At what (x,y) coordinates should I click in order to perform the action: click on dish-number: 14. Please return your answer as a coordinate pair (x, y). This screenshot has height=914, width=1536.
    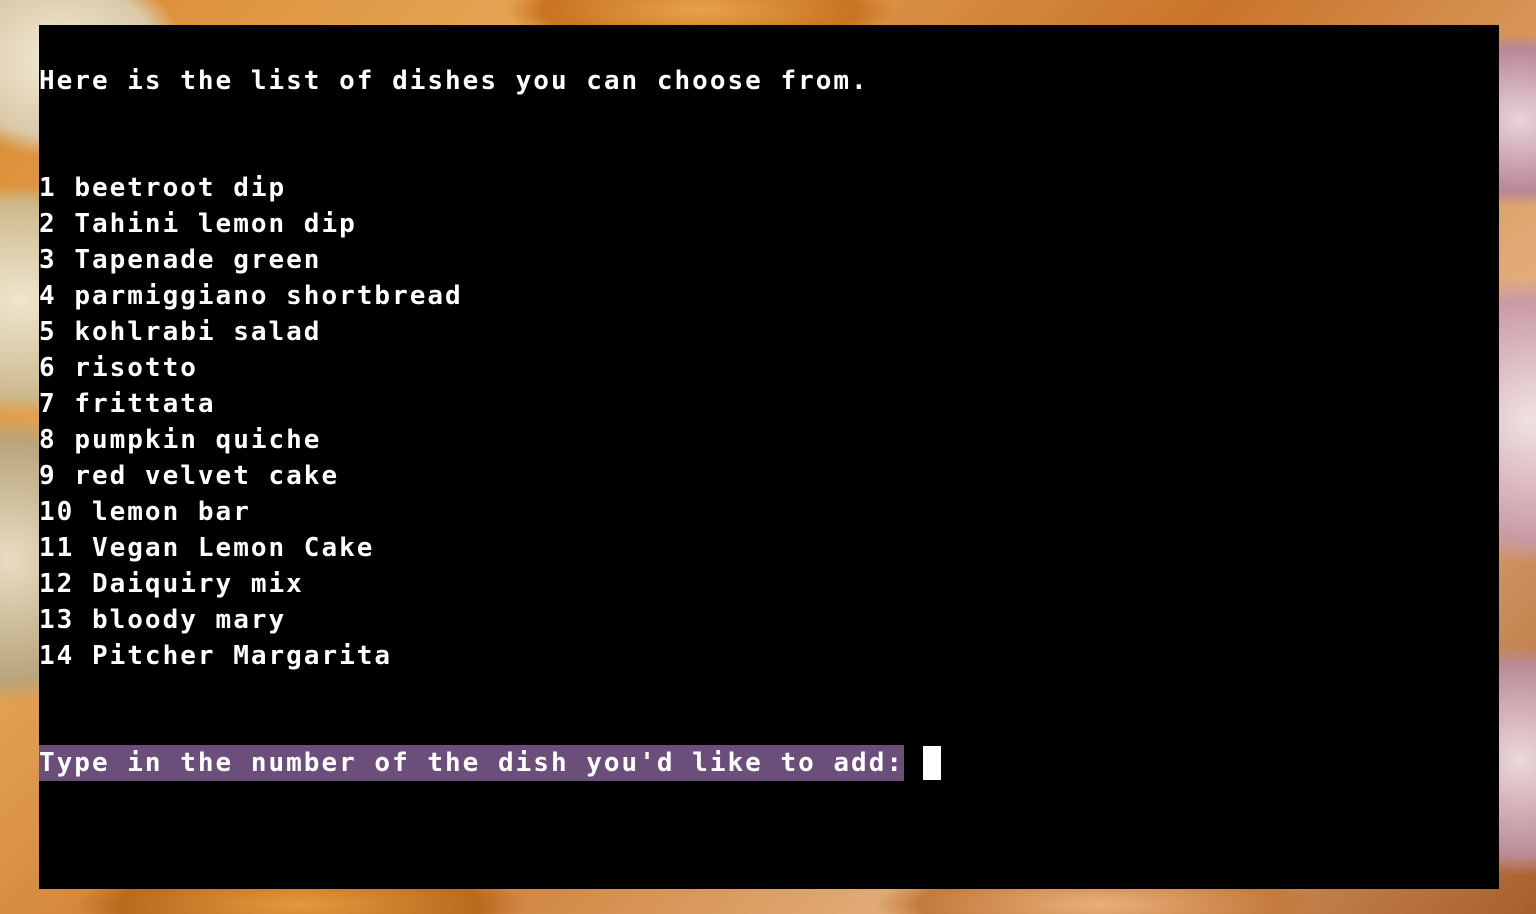
    Looking at the image, I should click on (57, 656).